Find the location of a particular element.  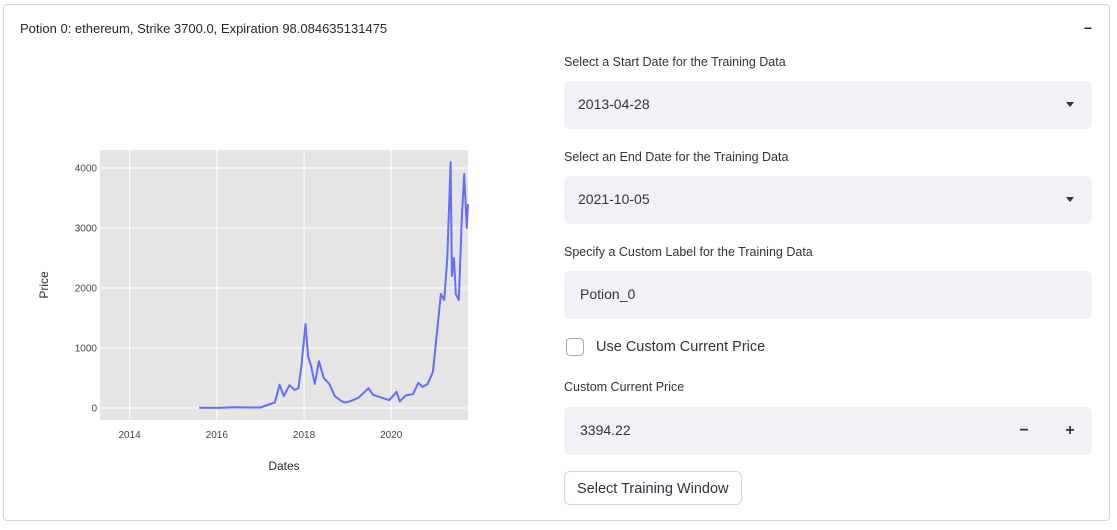

custom-price-label: Custom Current Price is located at coordinates (624, 387).